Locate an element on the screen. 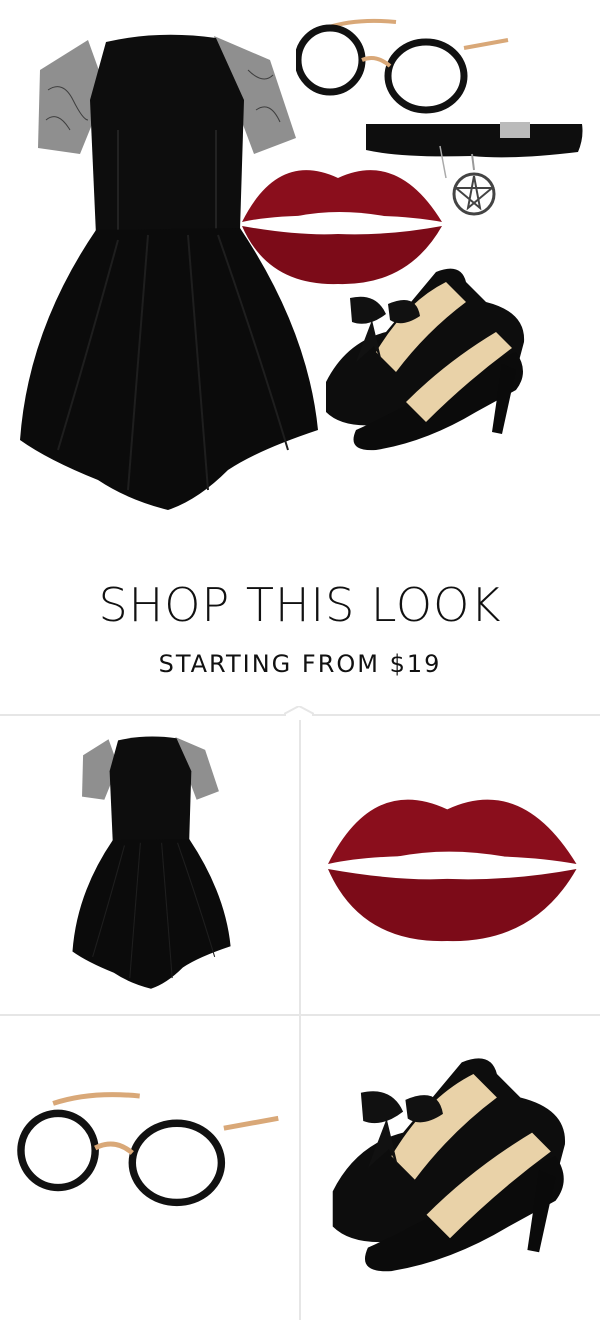  dress-icon is located at coordinates (151, 862).